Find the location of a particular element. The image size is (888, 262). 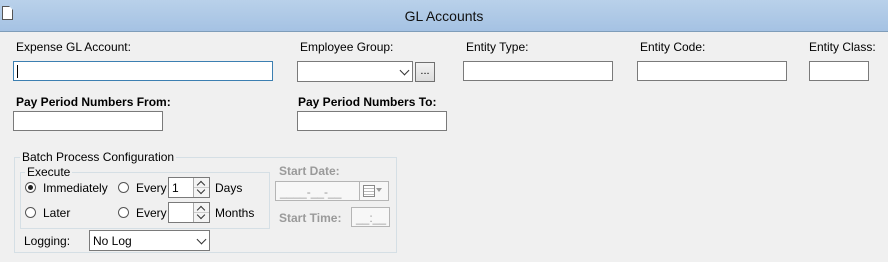

start-time-input: __:__ is located at coordinates (370, 217).